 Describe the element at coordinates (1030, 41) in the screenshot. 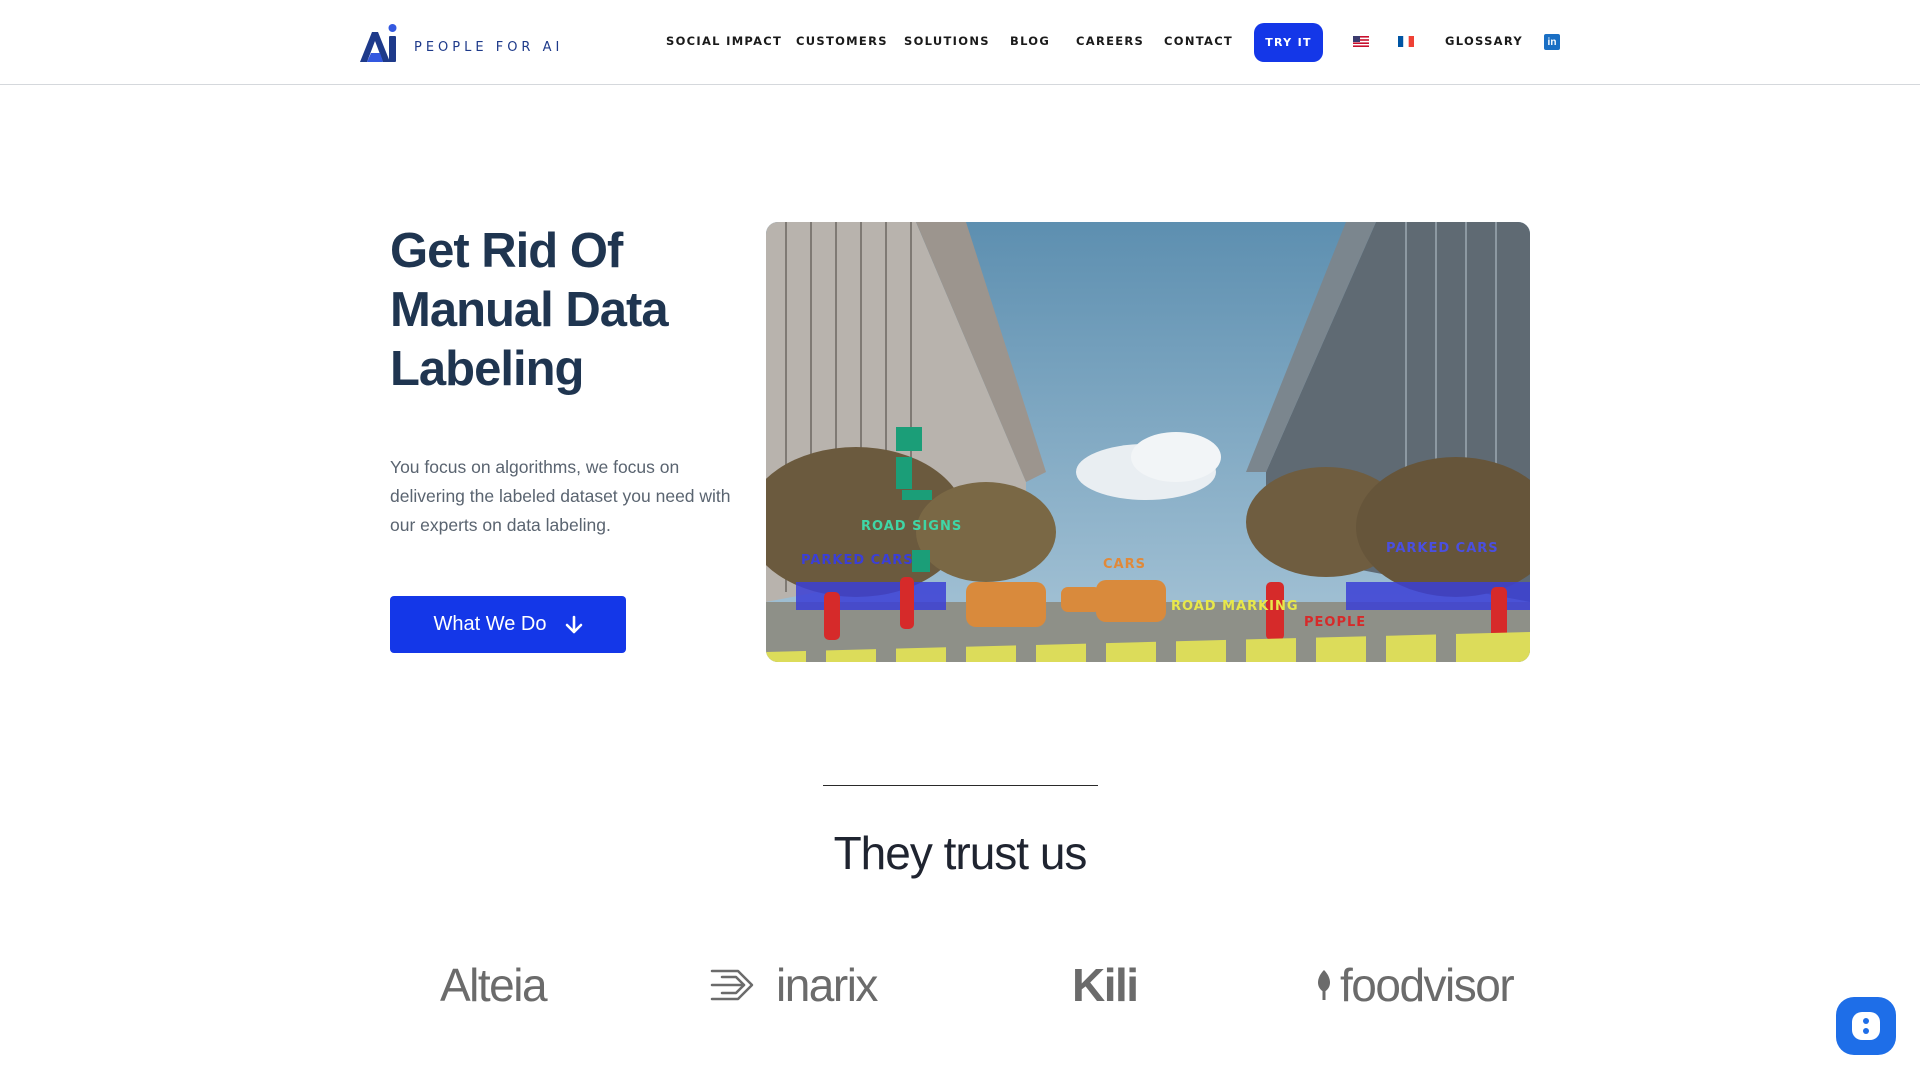

I see `nav-blog: BLOG` at that location.